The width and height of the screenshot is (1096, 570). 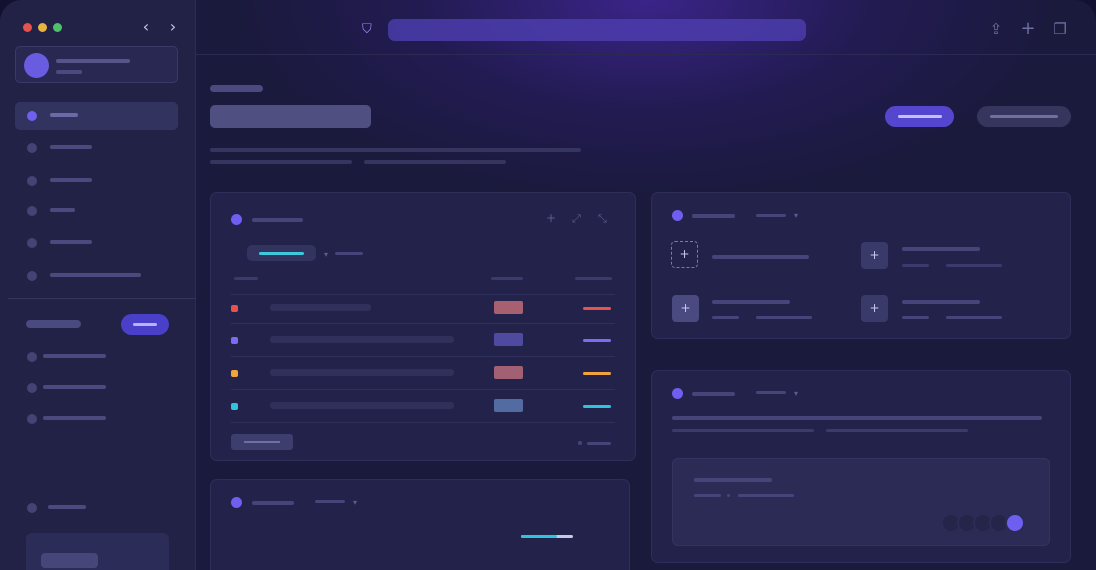 What do you see at coordinates (236, 88) in the screenshot?
I see `breadcrumb` at bounding box center [236, 88].